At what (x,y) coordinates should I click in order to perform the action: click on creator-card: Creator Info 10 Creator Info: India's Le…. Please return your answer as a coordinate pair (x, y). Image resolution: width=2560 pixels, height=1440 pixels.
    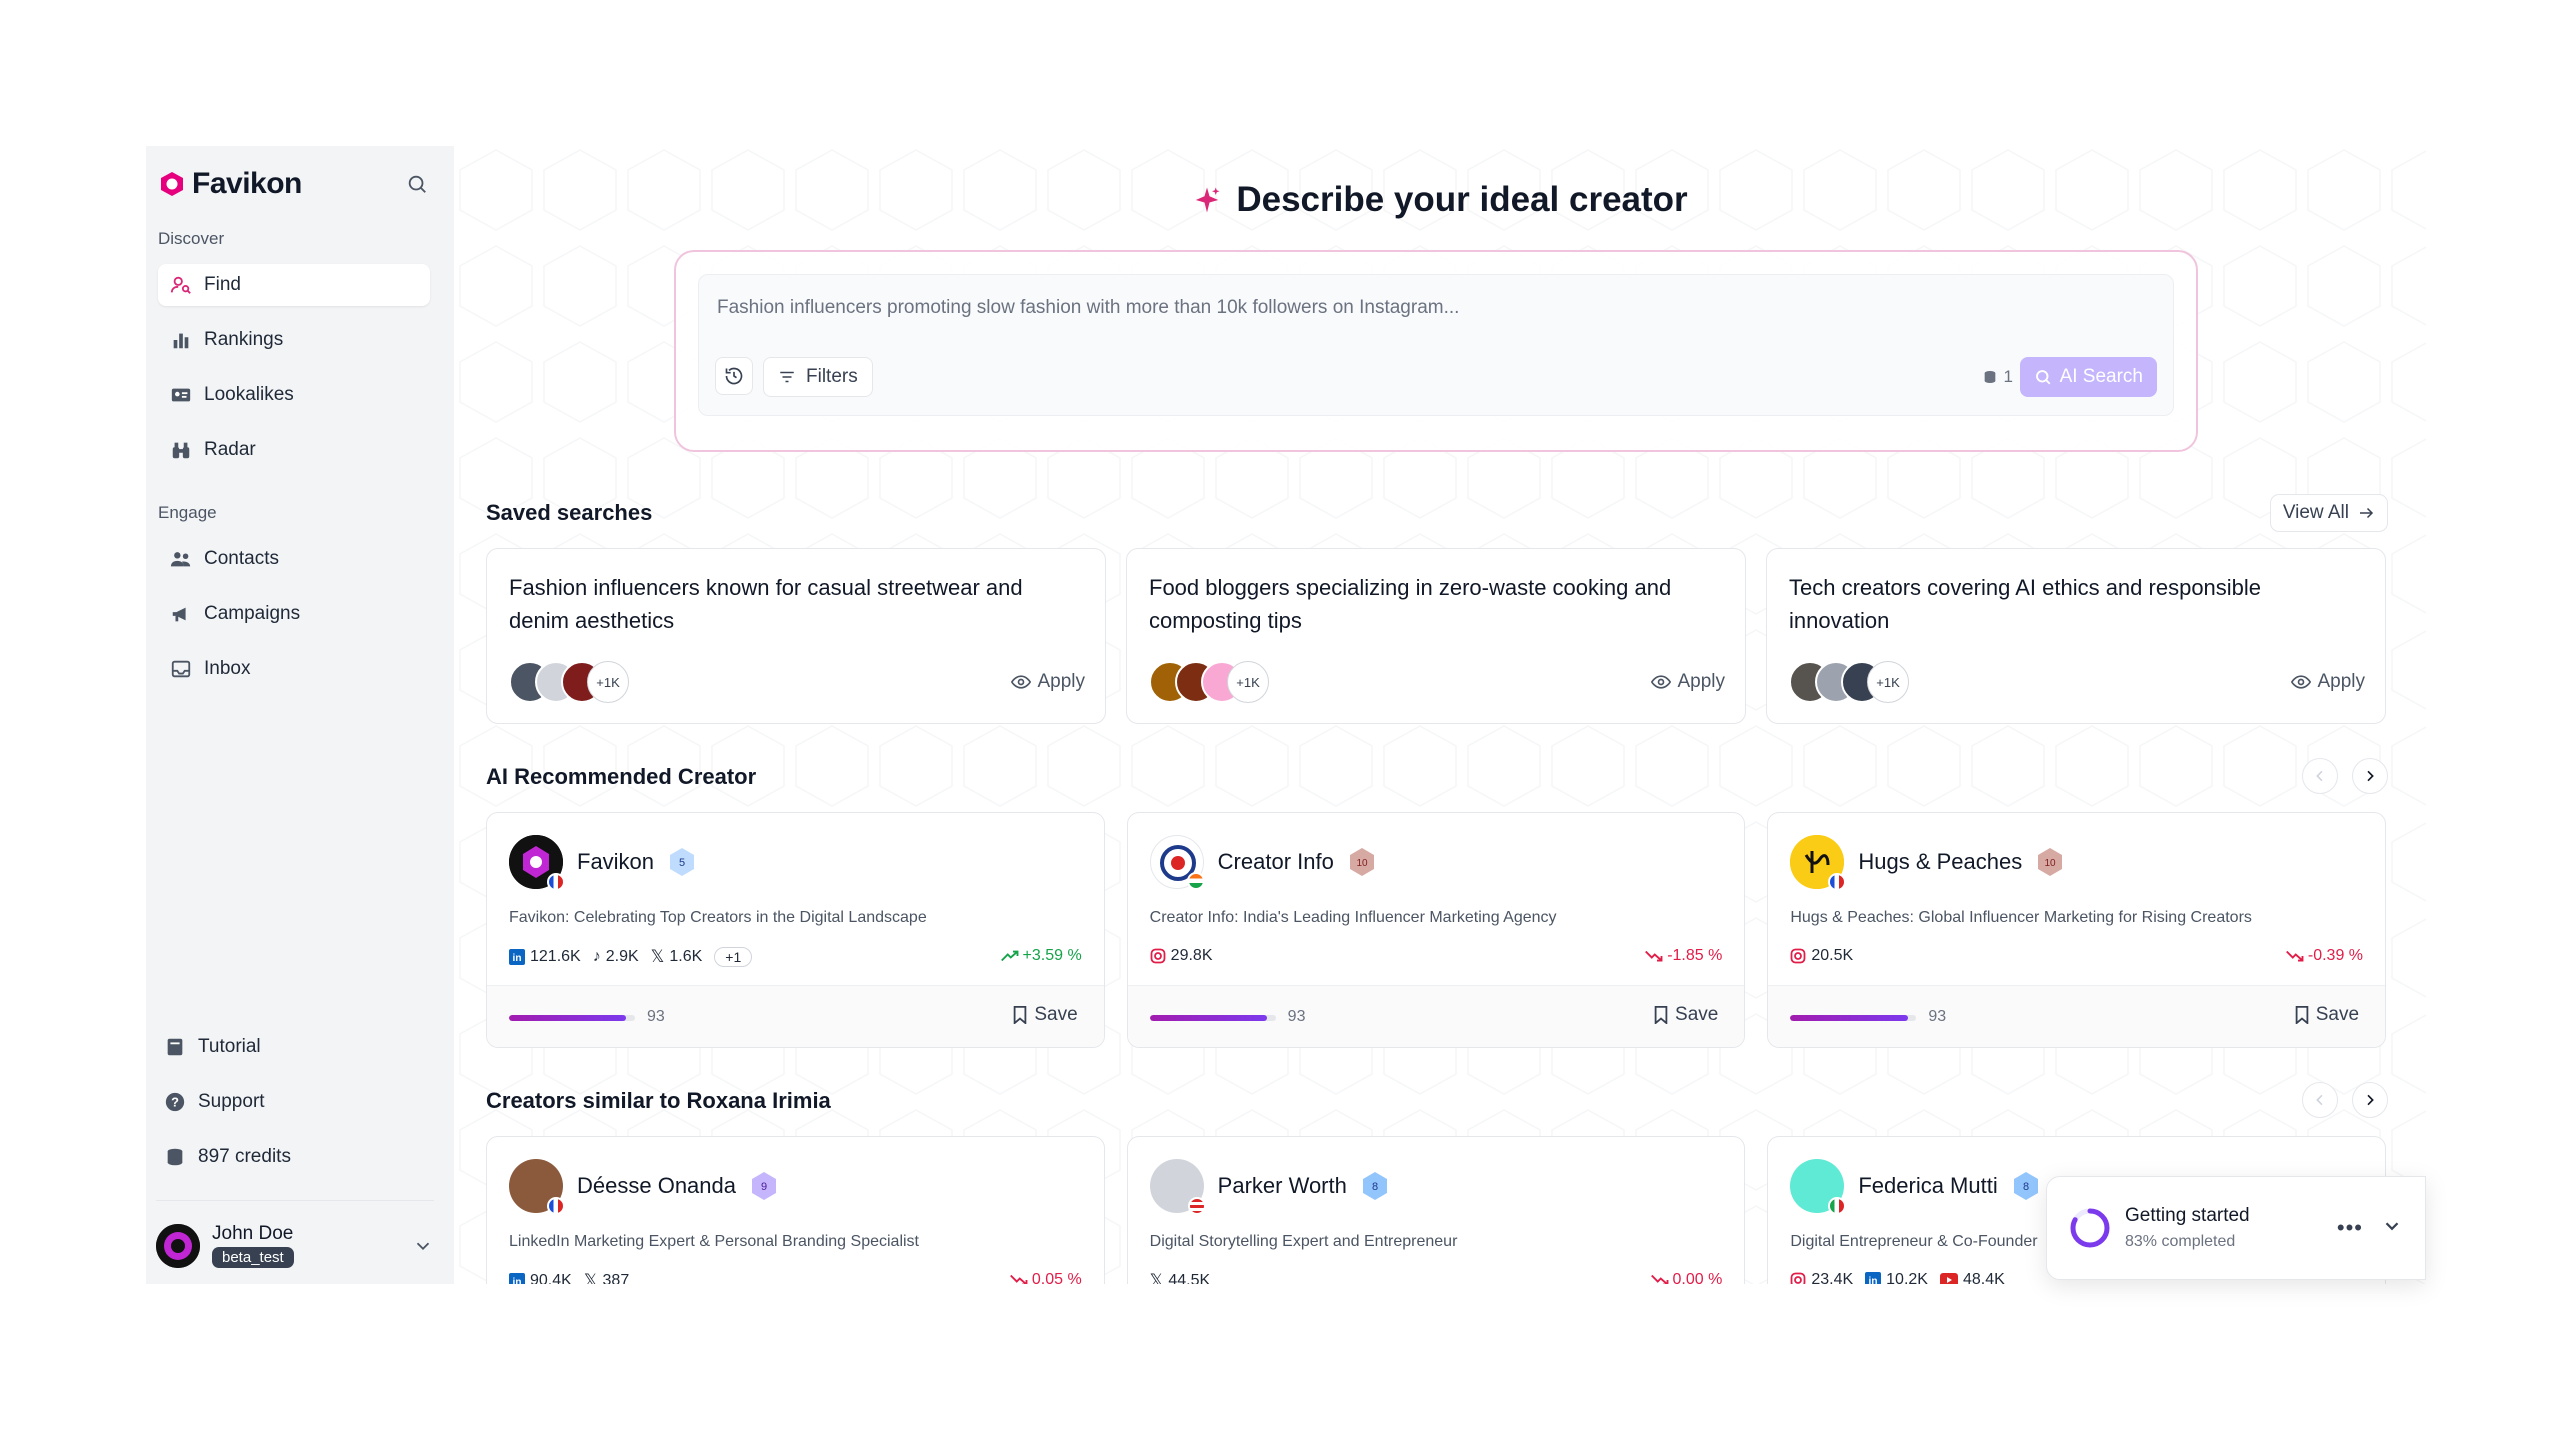
    Looking at the image, I should click on (1436, 930).